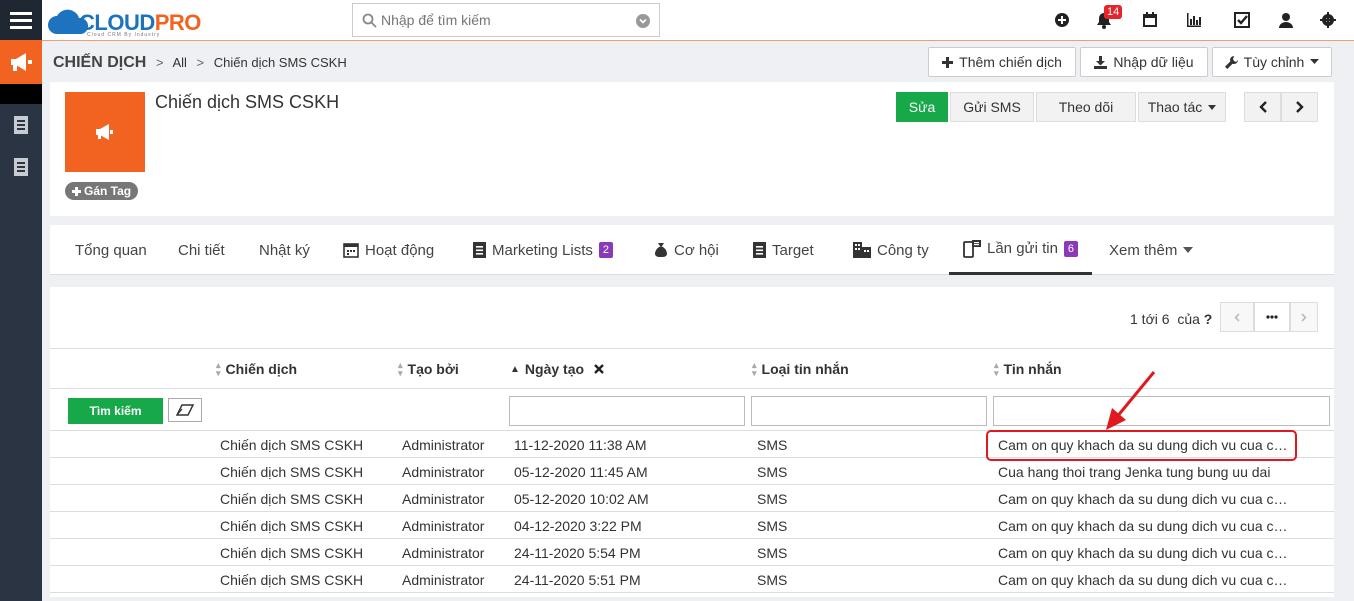 This screenshot has width=1354, height=601. I want to click on chevron-right-icon, so click(1299, 107).